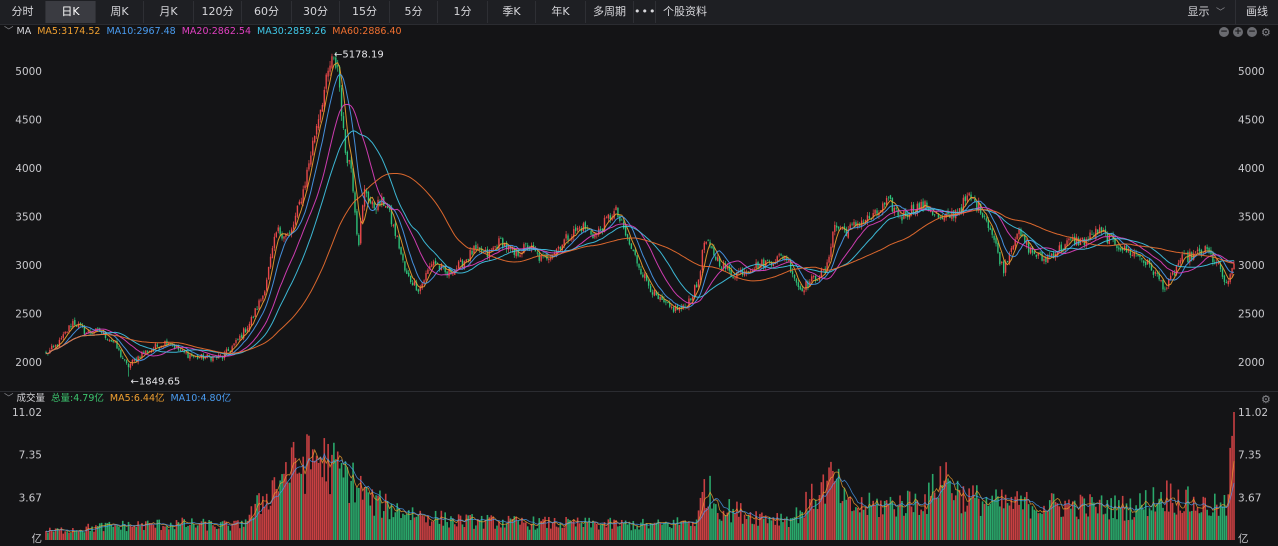 This screenshot has height=546, width=1278. I want to click on period-button-9: 1分, so click(463, 12).